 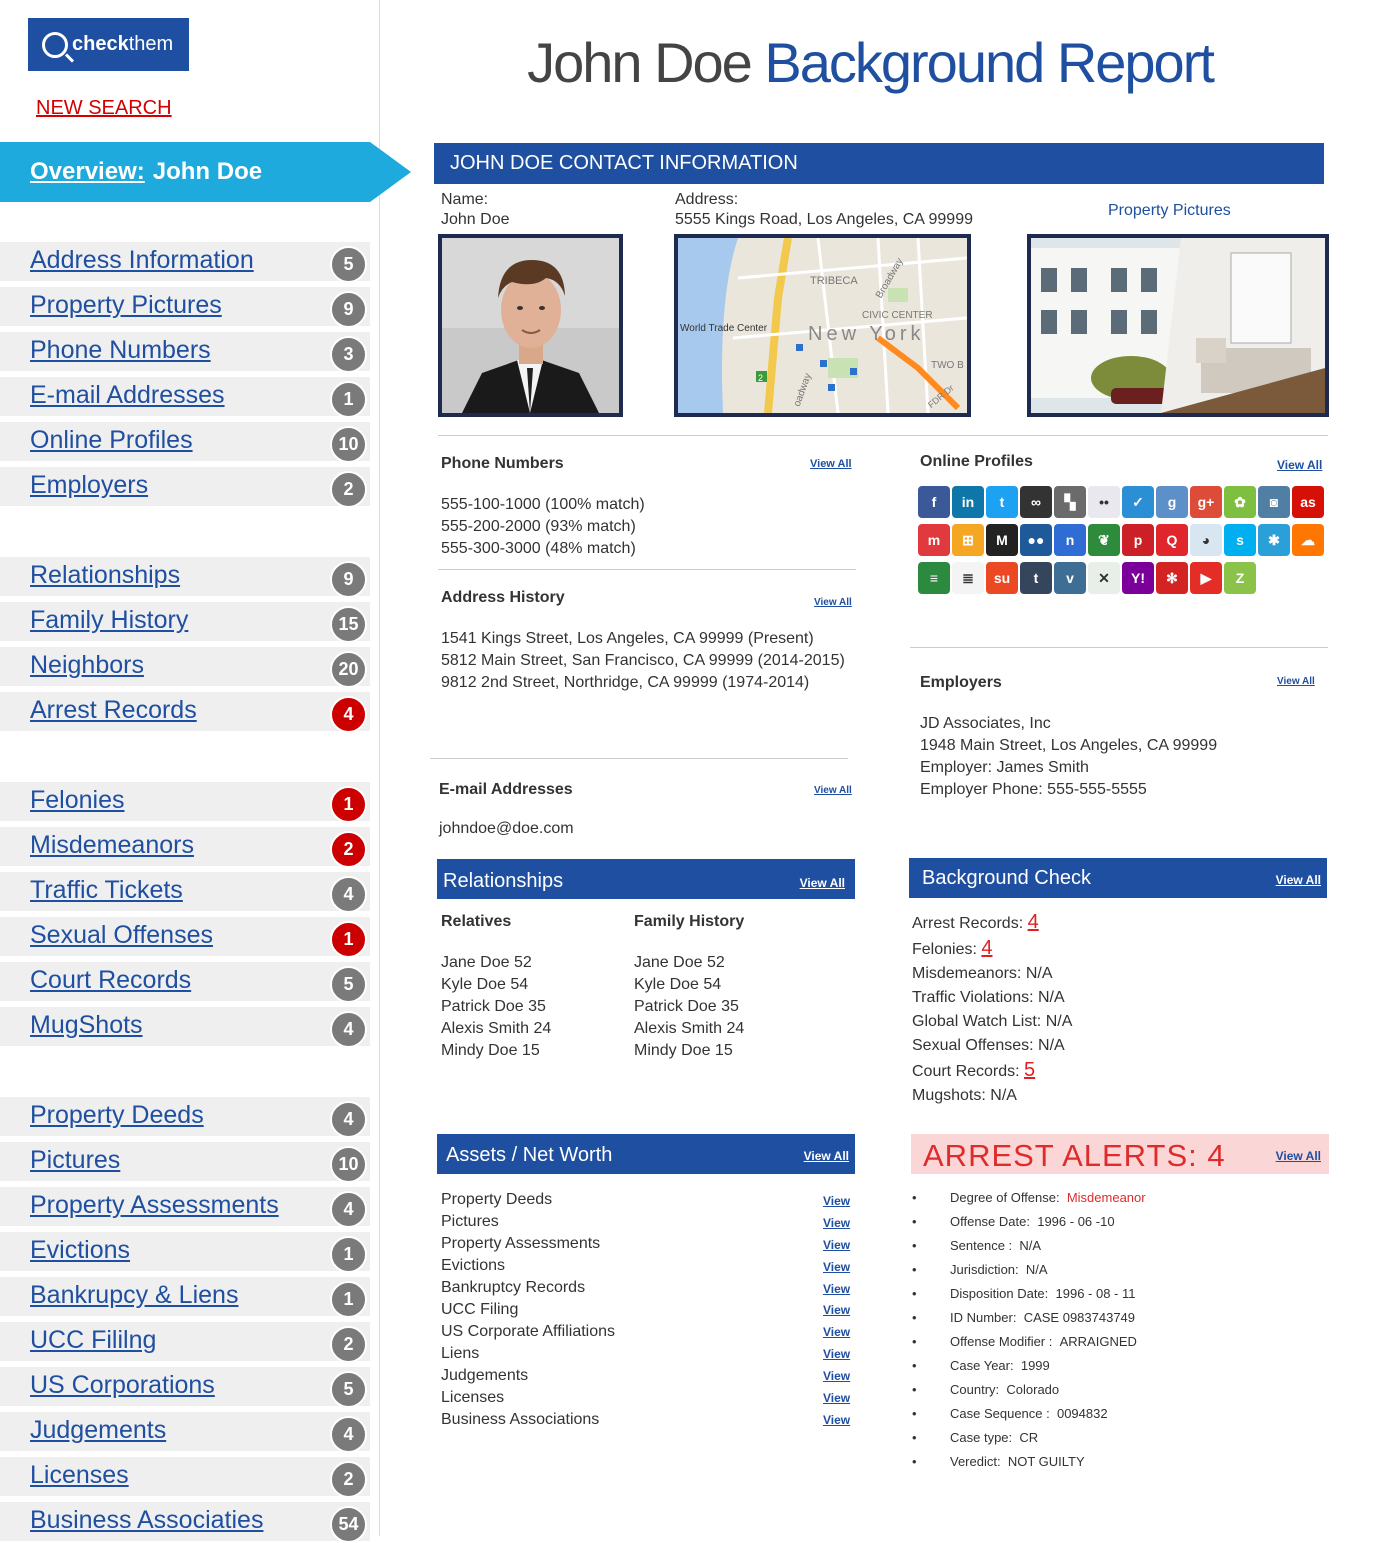 I want to click on zerply-icon: Z, so click(x=1240, y=578).